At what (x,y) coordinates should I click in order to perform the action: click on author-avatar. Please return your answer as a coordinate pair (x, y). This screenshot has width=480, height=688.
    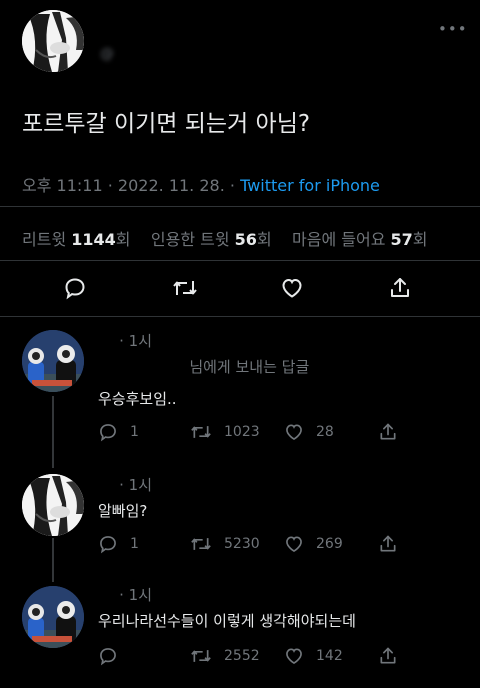
    Looking at the image, I should click on (53, 41).